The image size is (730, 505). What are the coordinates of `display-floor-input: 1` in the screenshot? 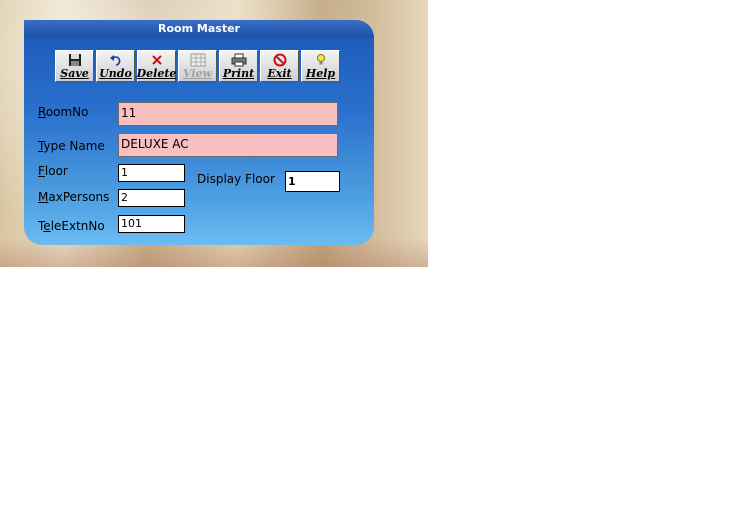 It's located at (312, 181).